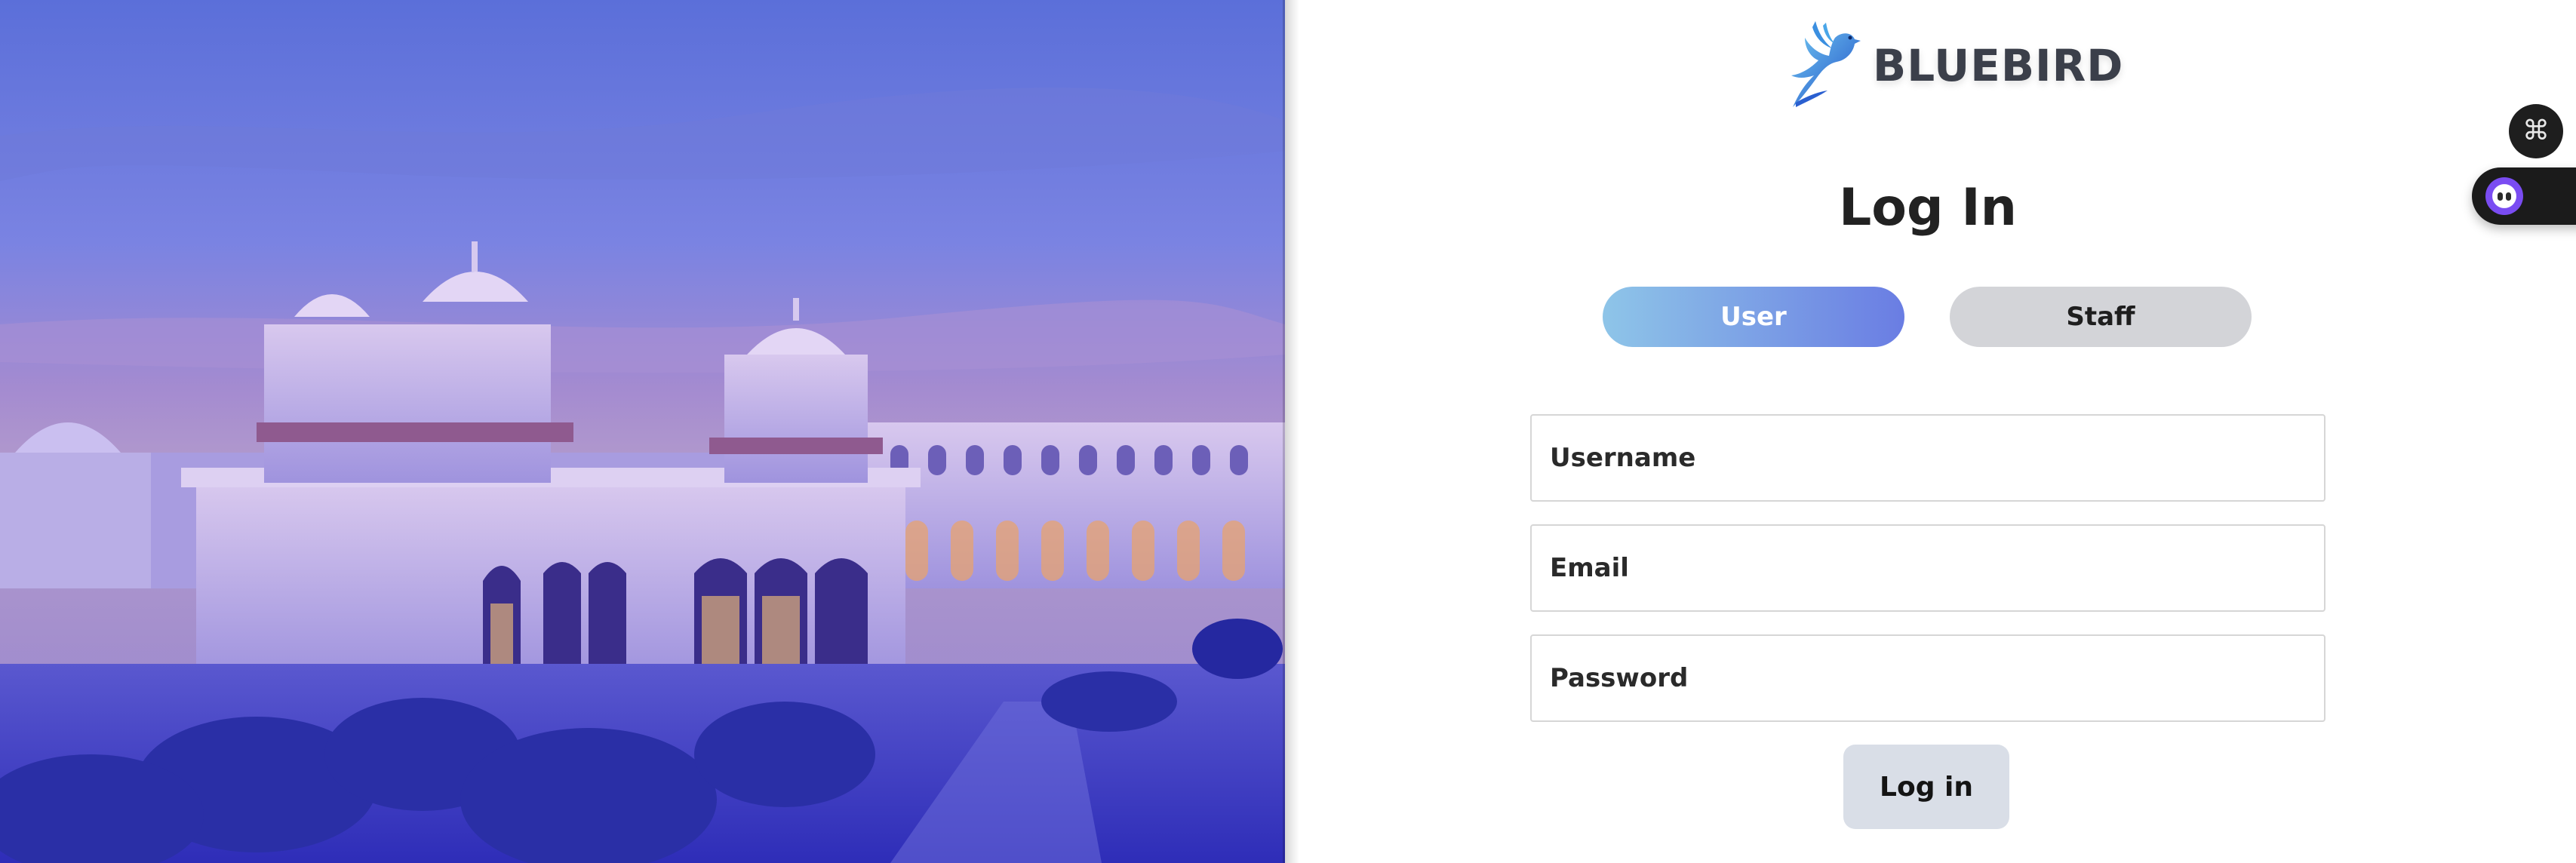 The width and height of the screenshot is (2576, 863). I want to click on assistant-bot-icon, so click(2504, 196).